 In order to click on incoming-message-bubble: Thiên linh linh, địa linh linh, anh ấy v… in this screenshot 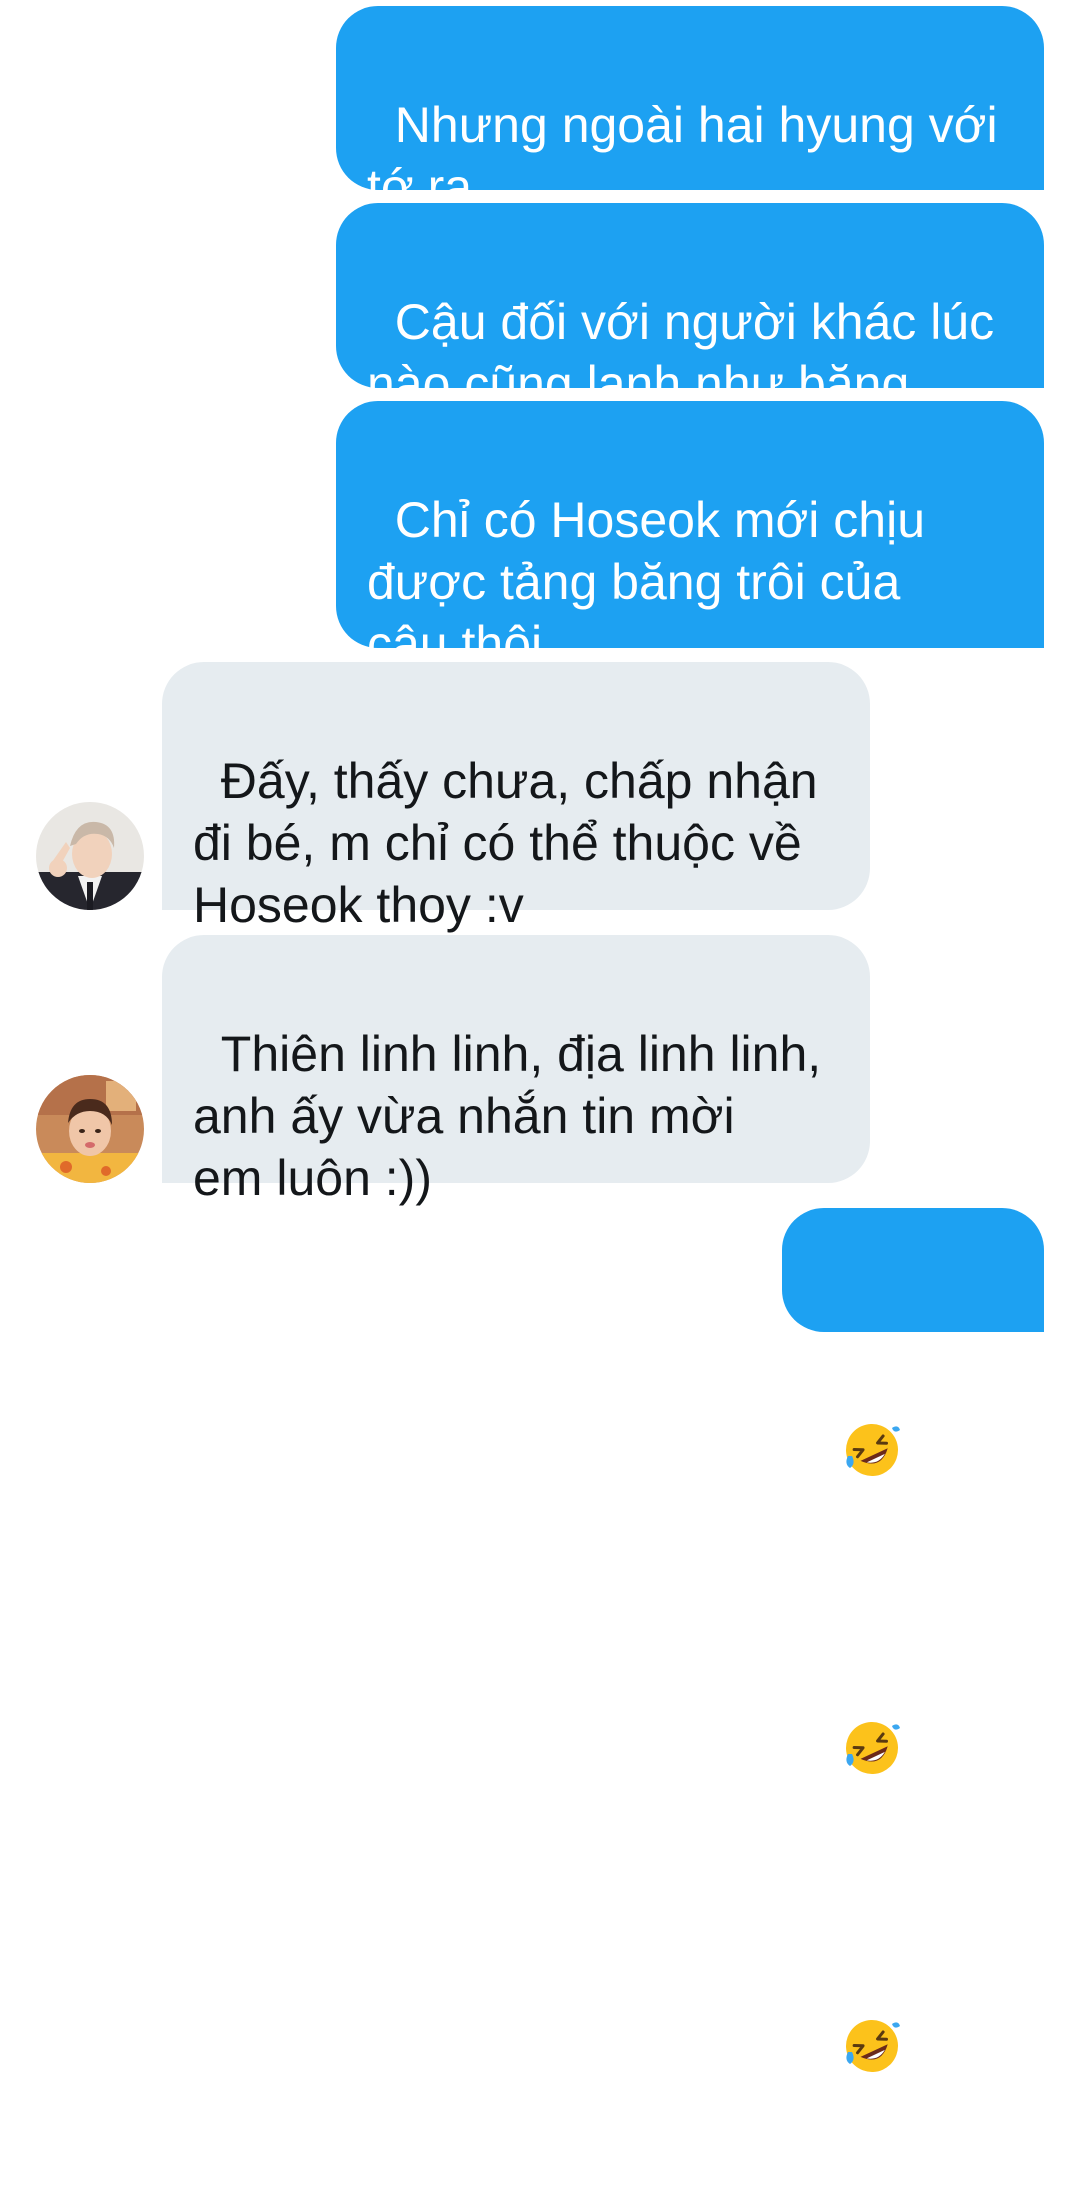, I will do `click(516, 1070)`.